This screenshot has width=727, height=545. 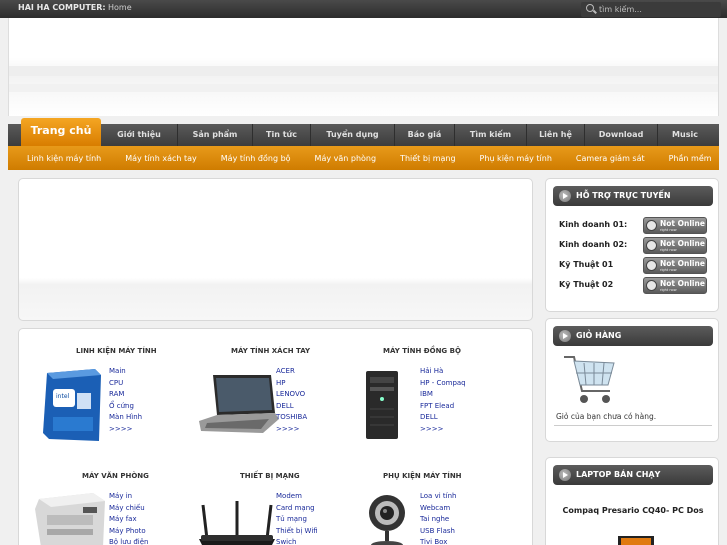 I want to click on support-row: Kỹ Thuật 01 Not Online right now, so click(x=634, y=266).